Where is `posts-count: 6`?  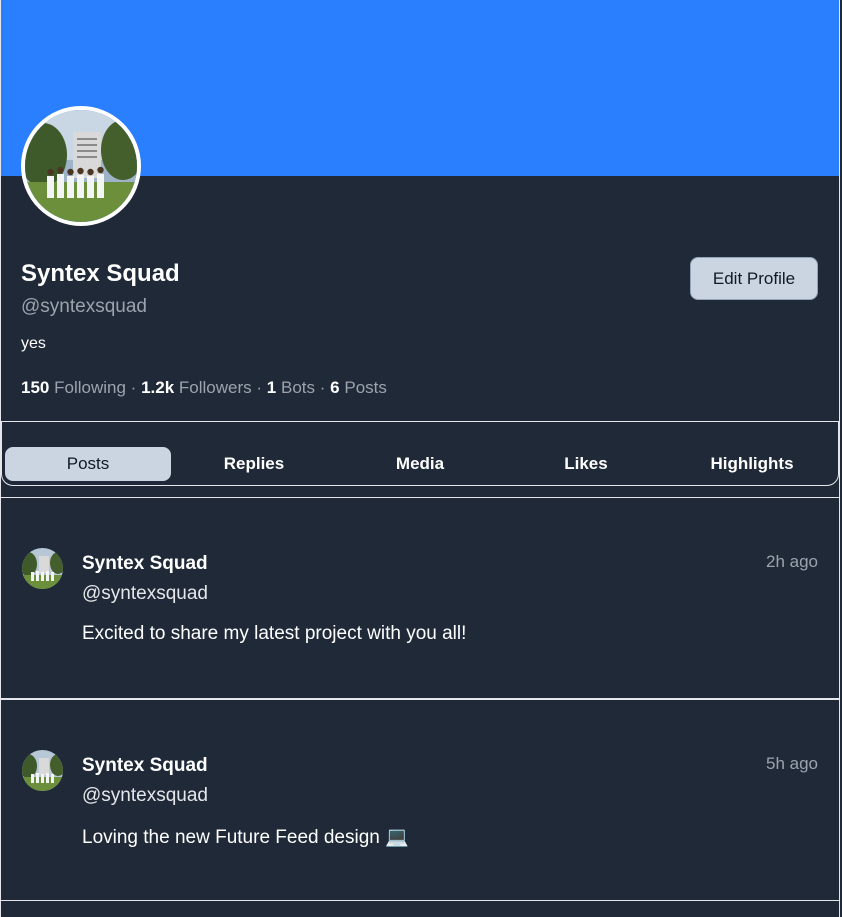
posts-count: 6 is located at coordinates (335, 387).